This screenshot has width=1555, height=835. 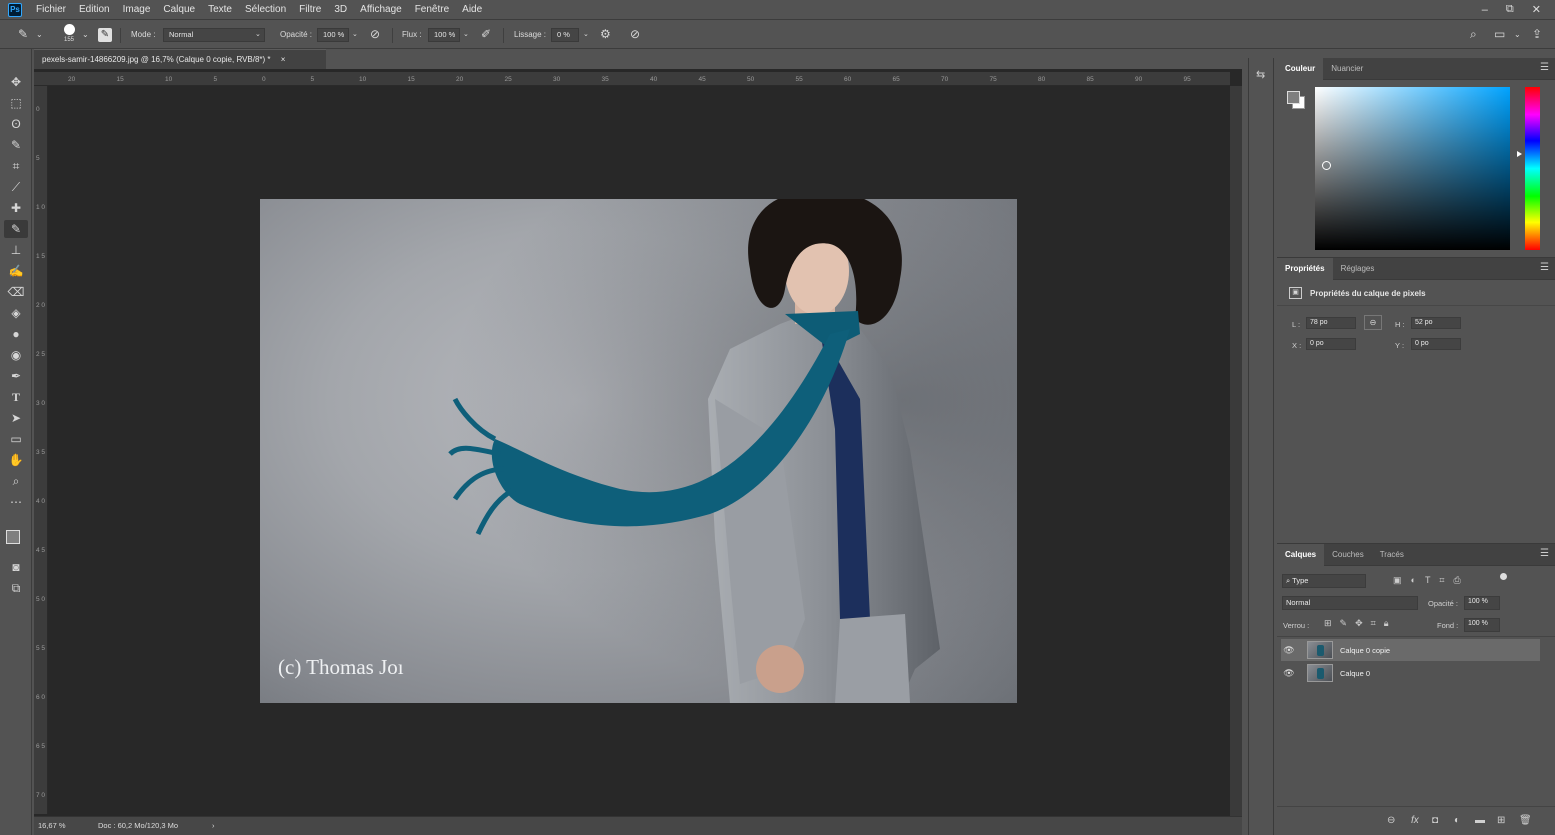 I want to click on close-window-button: ✕, so click(x=1536, y=9).